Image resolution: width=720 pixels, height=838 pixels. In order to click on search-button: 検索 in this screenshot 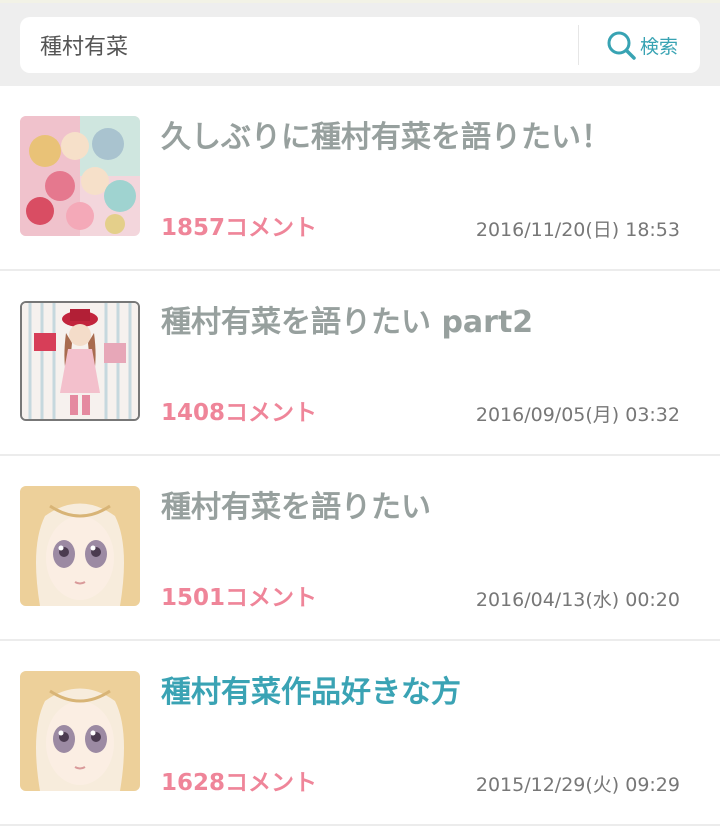, I will do `click(642, 45)`.